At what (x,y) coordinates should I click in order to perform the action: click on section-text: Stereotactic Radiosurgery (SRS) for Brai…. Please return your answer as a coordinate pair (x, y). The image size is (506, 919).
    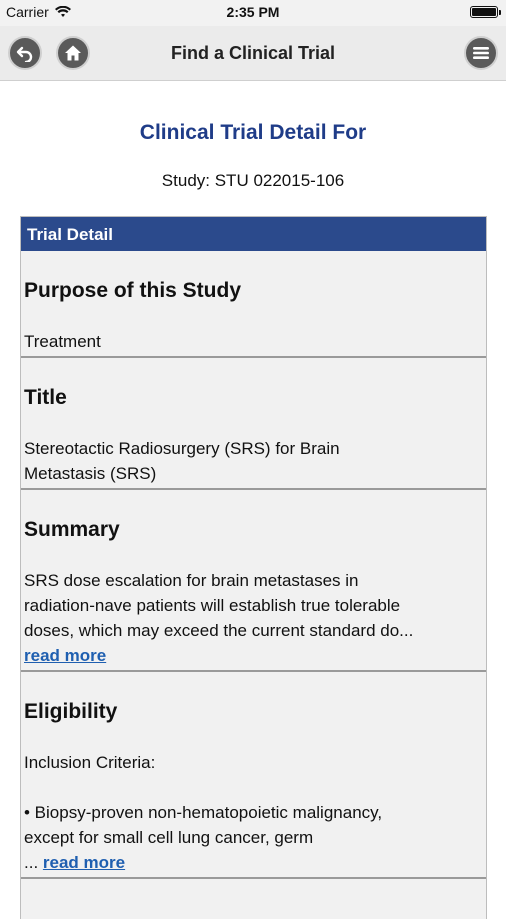
    Looking at the image, I should click on (182, 448).